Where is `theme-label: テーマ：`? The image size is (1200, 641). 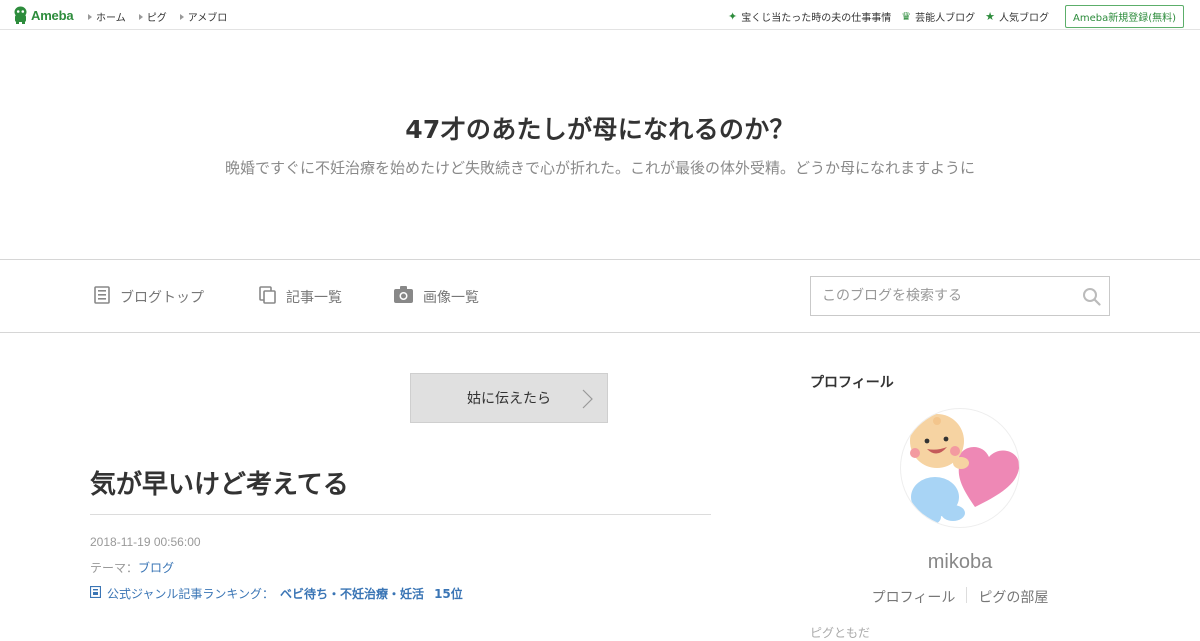 theme-label: テーマ： is located at coordinates (114, 568).